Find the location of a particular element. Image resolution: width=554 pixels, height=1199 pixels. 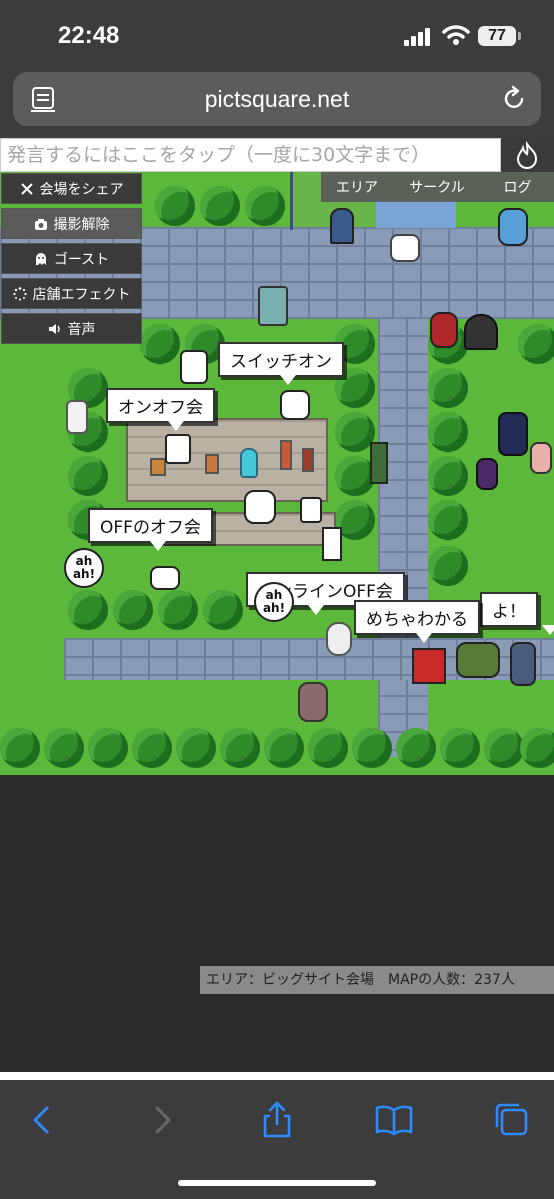

ghost-label: ゴースト is located at coordinates (81, 259).